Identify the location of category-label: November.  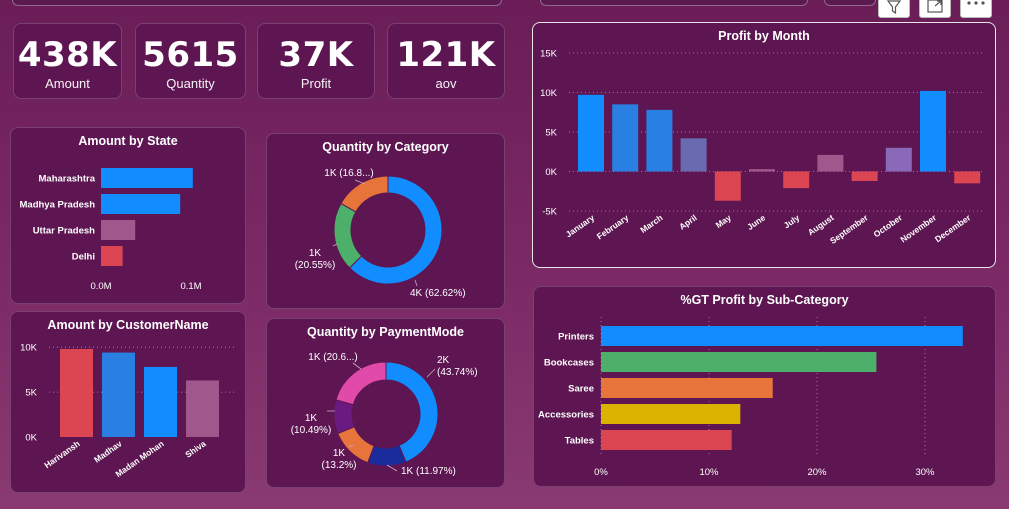
(918, 228).